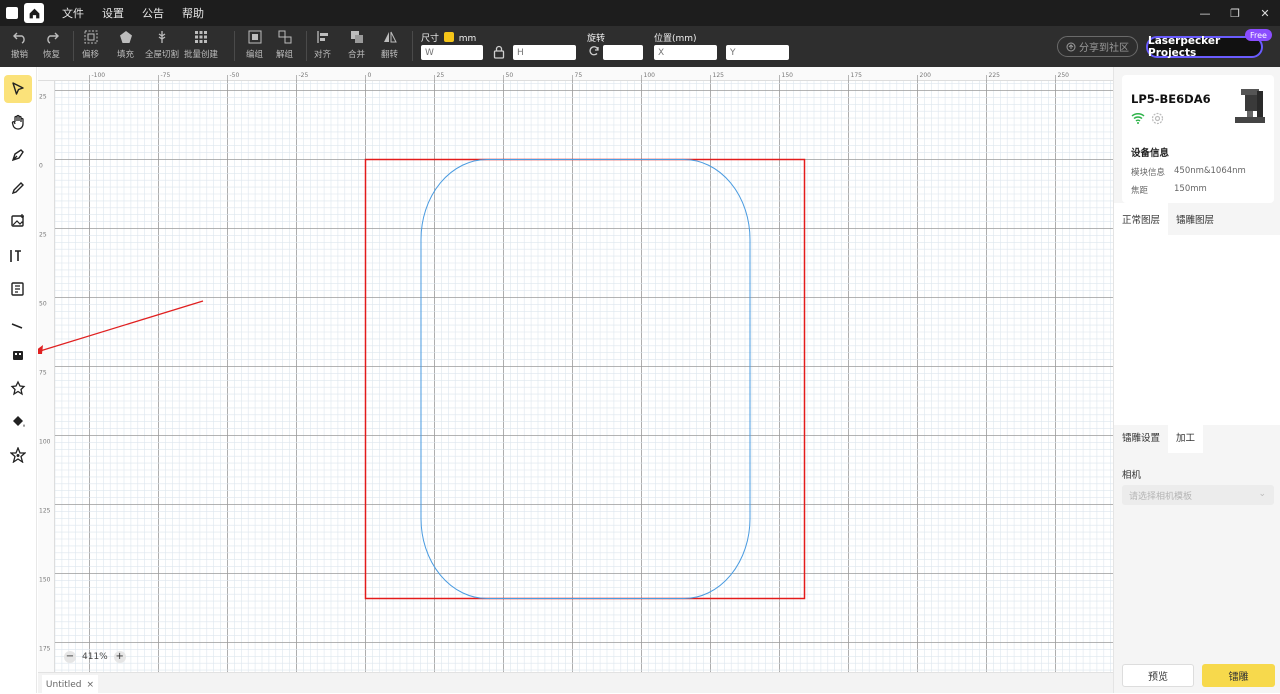 The width and height of the screenshot is (1280, 694). I want to click on shape-tool, so click(18, 388).